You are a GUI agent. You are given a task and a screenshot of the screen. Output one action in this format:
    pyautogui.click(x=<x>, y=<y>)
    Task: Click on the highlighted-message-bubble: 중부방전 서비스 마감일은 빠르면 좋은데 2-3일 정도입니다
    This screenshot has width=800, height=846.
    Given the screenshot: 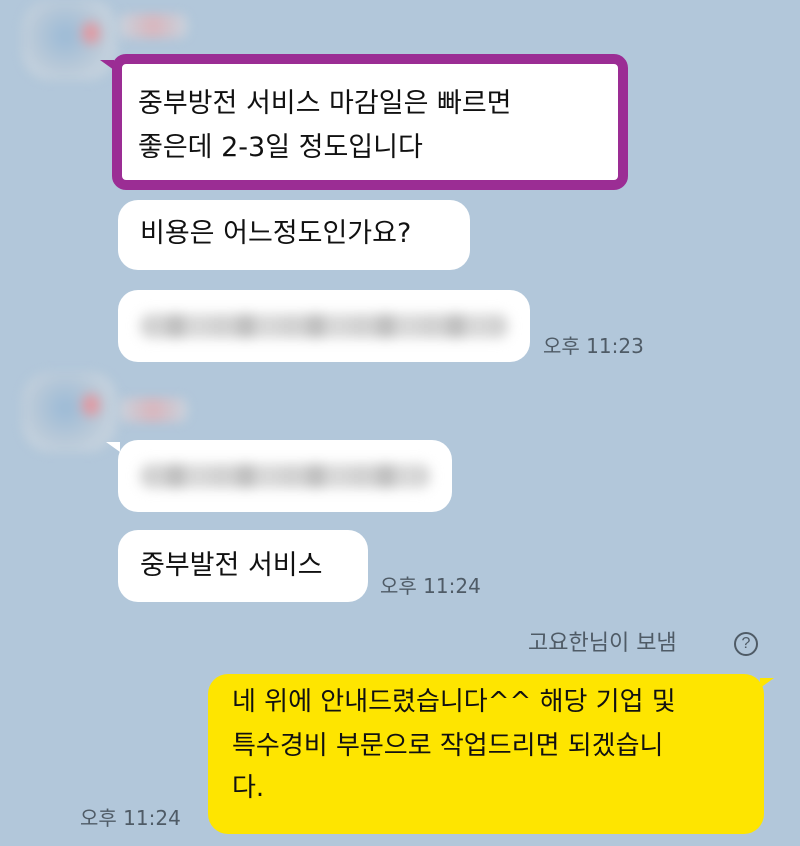 What is the action you would take?
    pyautogui.click(x=370, y=122)
    